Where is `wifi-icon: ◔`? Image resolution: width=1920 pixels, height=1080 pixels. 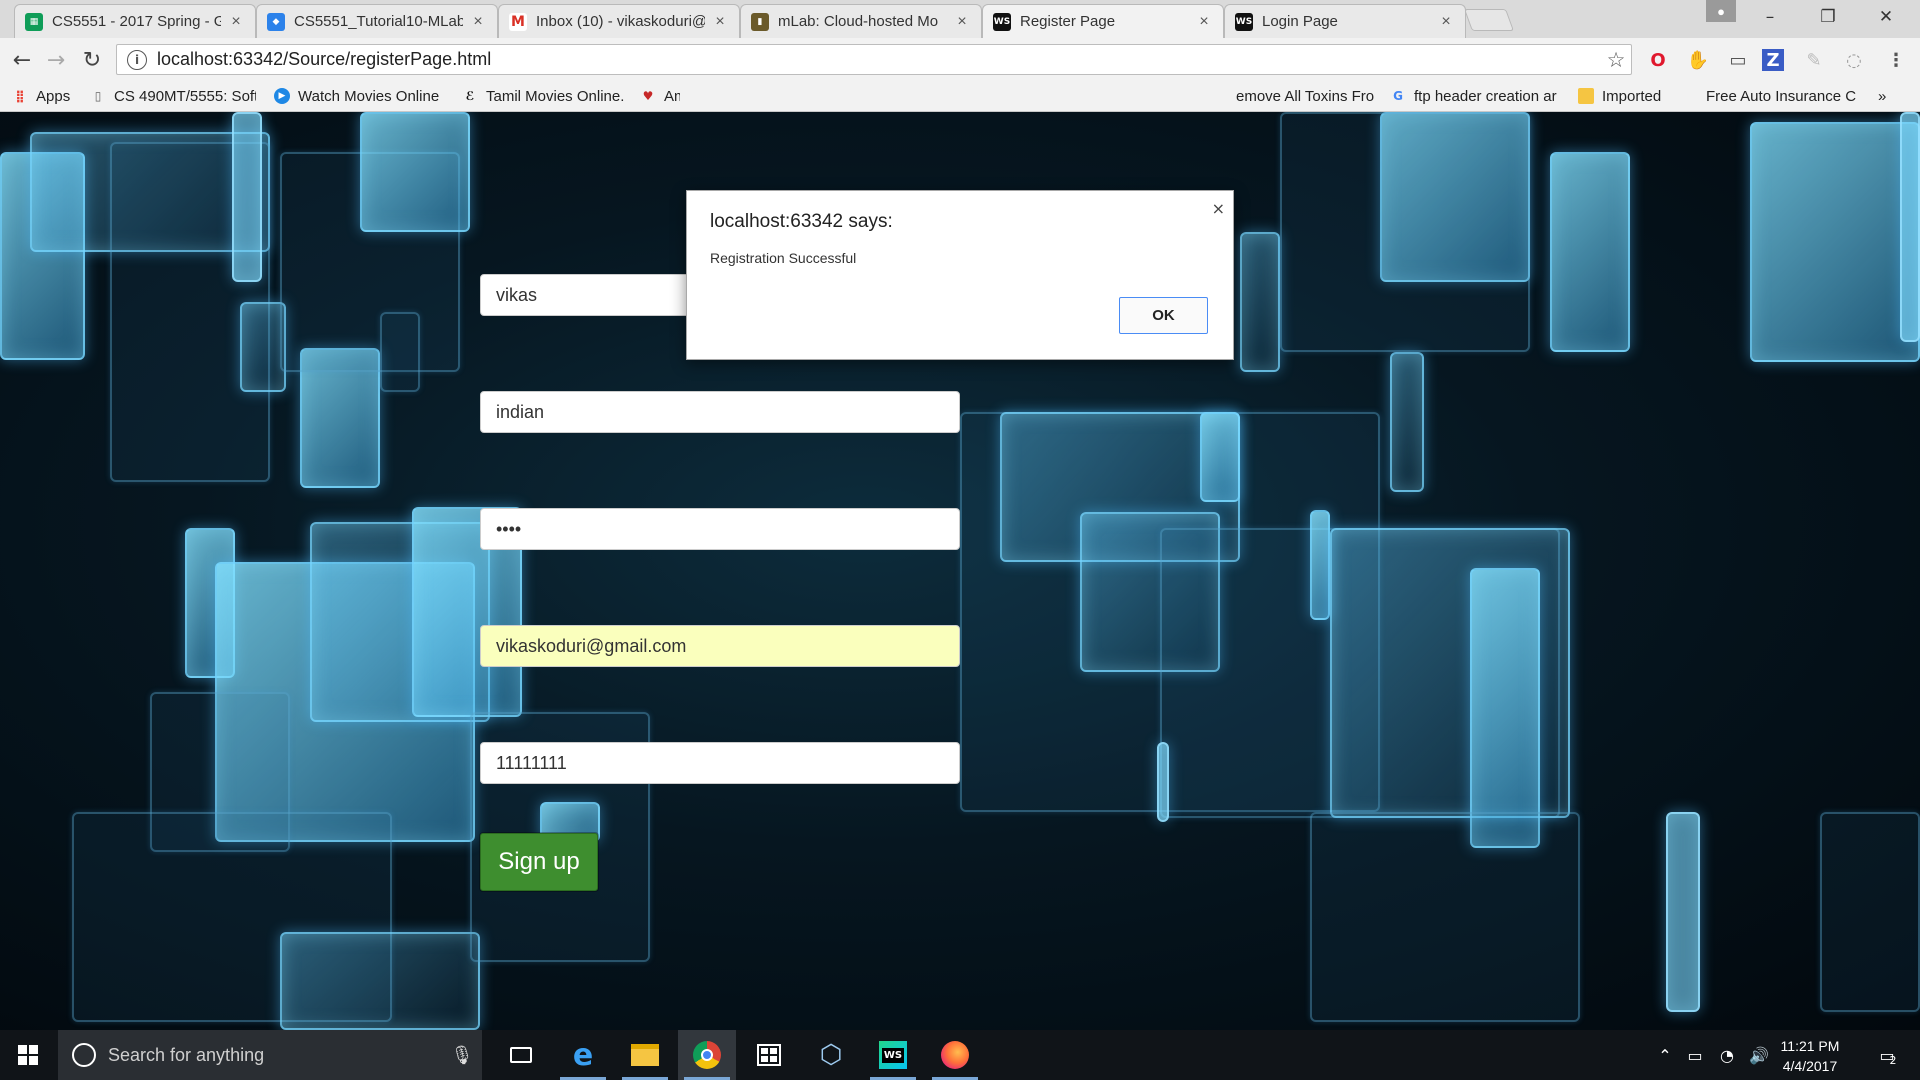 wifi-icon: ◔ is located at coordinates (1727, 1055).